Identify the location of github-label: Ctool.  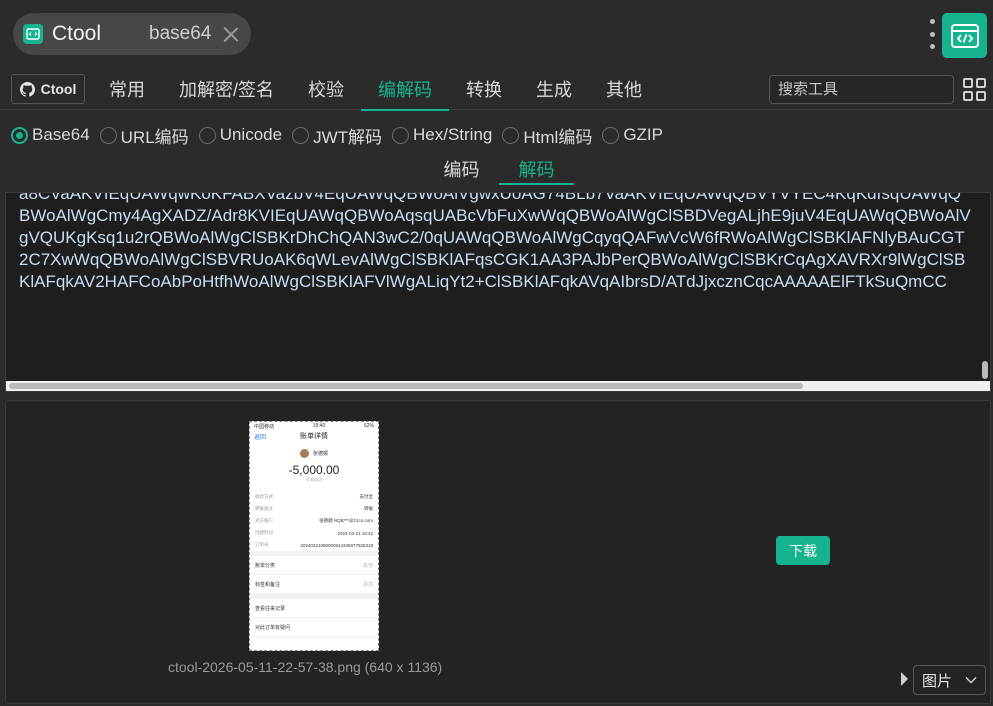
(58, 89).